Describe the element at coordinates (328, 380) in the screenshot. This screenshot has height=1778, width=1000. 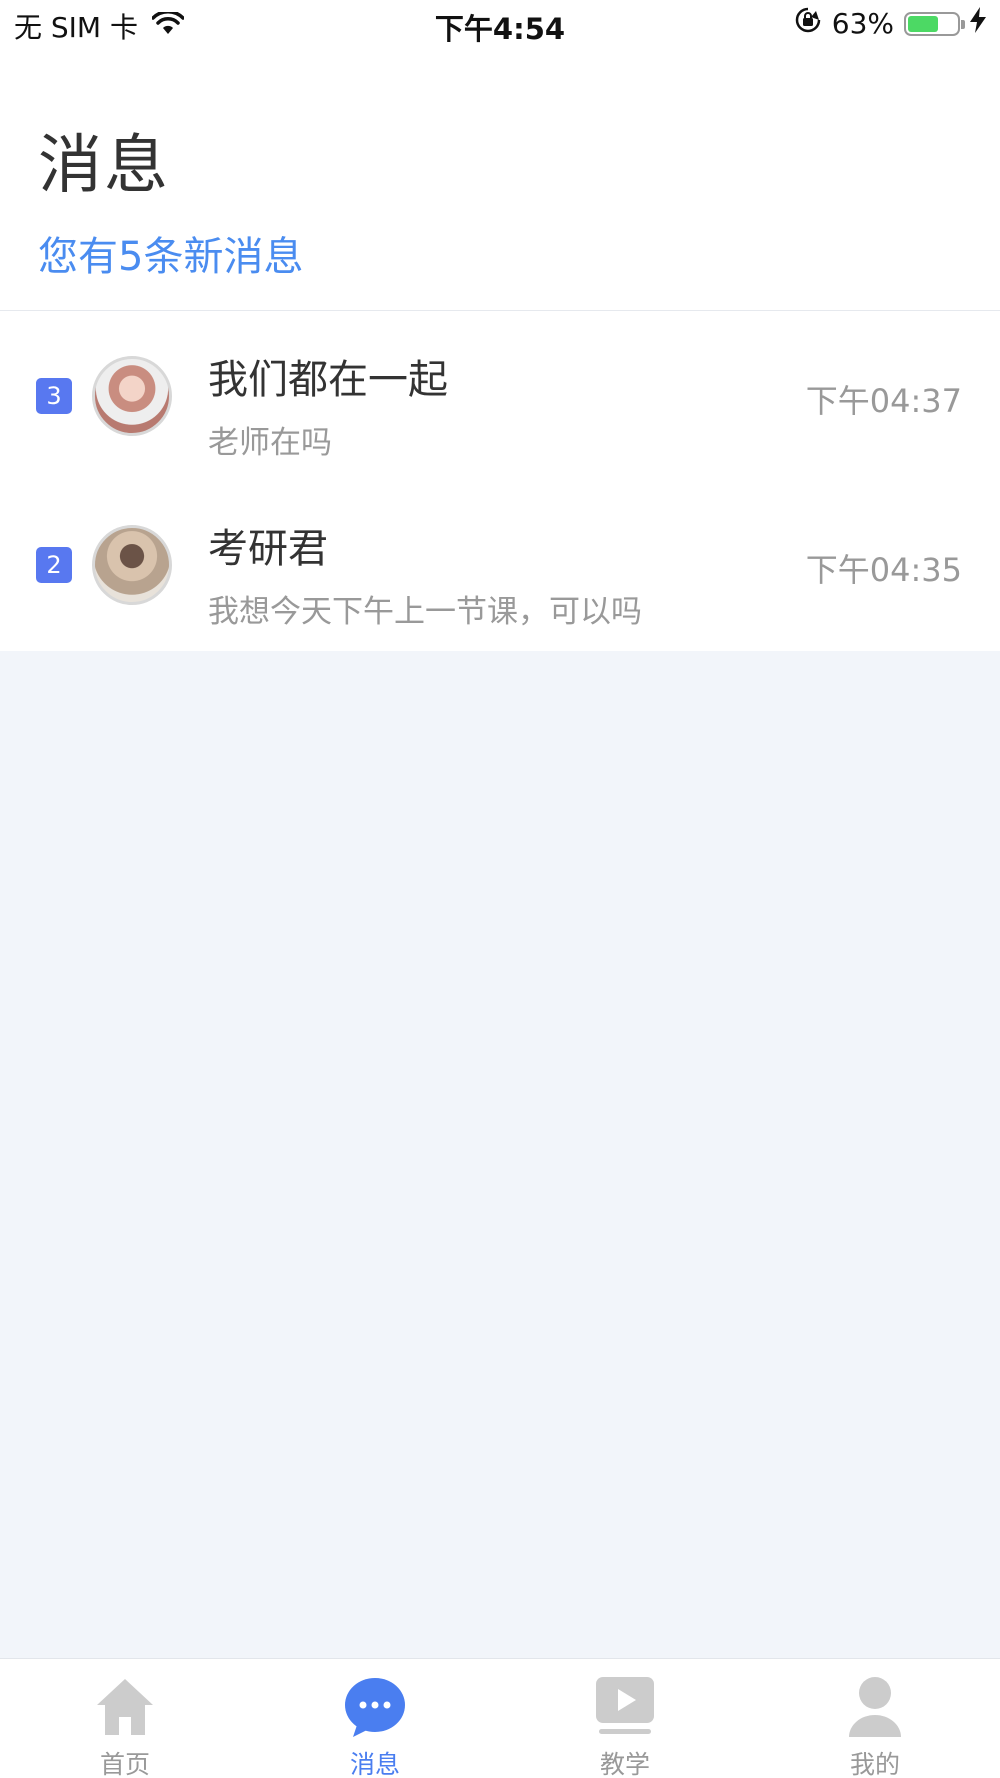
I see `conversation-name: 我们都在一起` at that location.